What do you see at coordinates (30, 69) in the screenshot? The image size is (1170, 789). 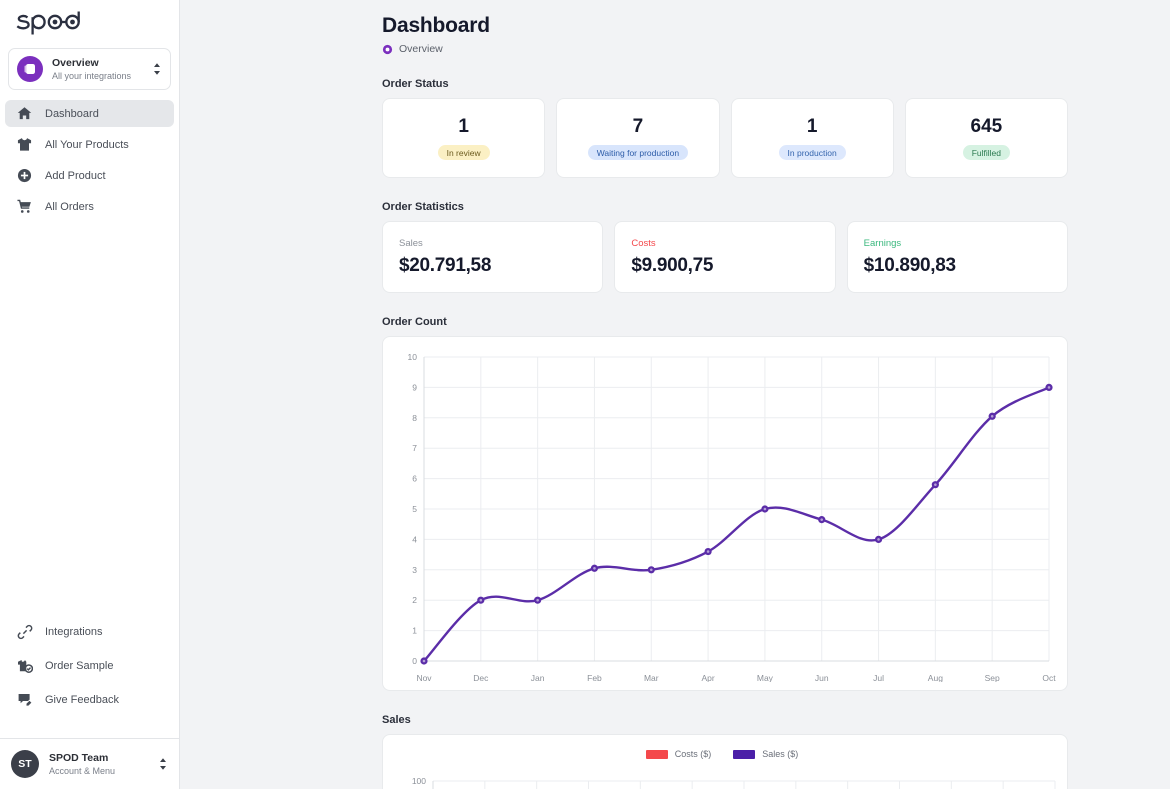 I see `org-circle-icon` at bounding box center [30, 69].